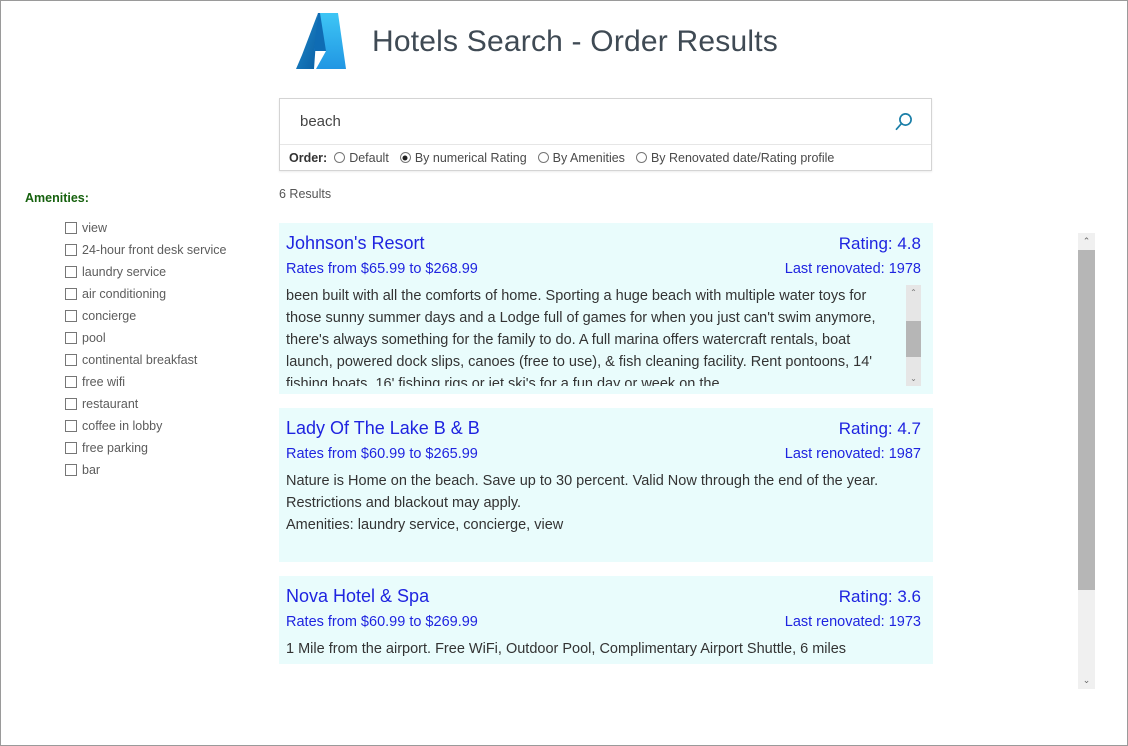  Describe the element at coordinates (115, 448) in the screenshot. I see `amenity-label: free parking` at that location.